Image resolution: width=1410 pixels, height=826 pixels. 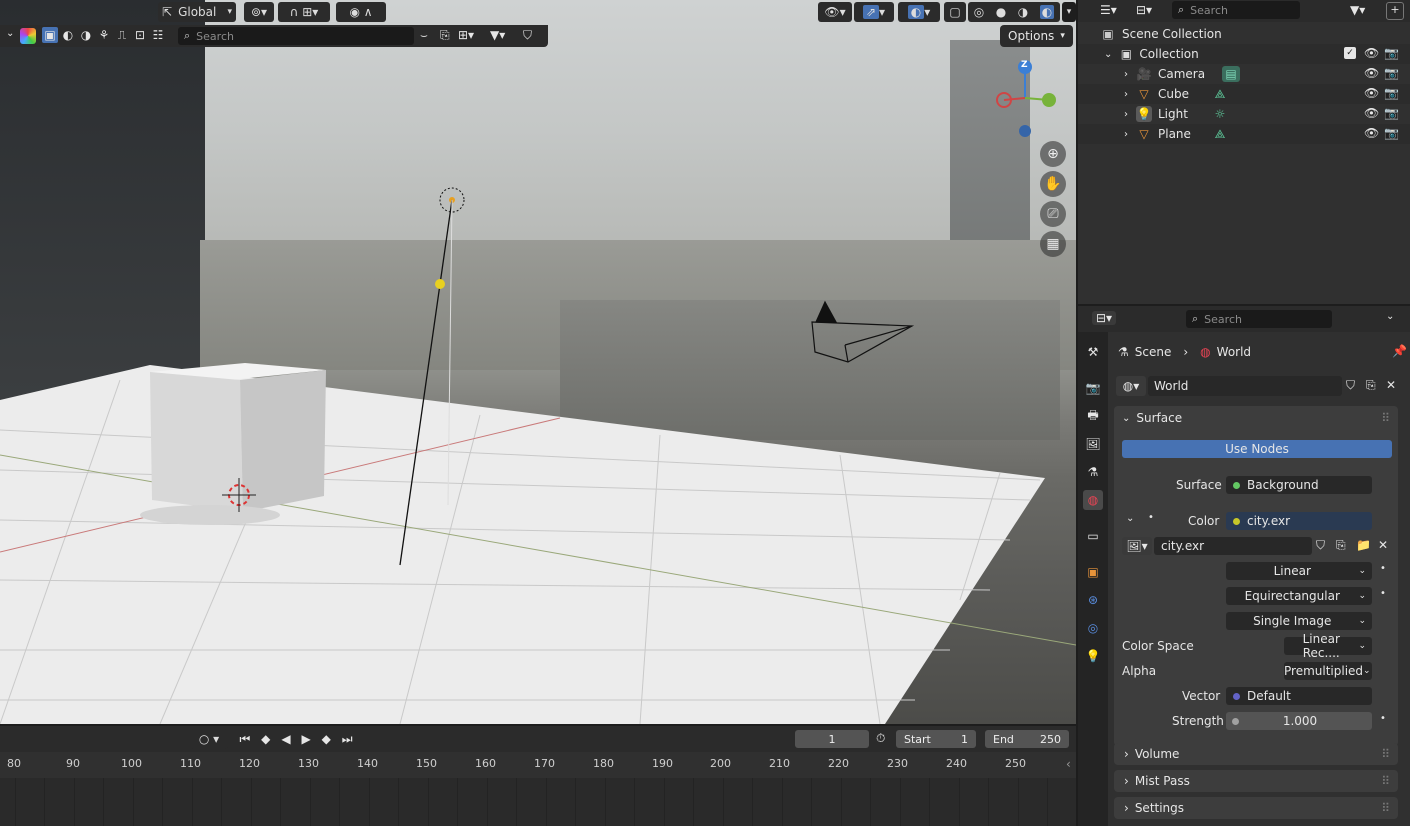 What do you see at coordinates (285, 739) in the screenshot?
I see `play-reverse-icon: ◀` at bounding box center [285, 739].